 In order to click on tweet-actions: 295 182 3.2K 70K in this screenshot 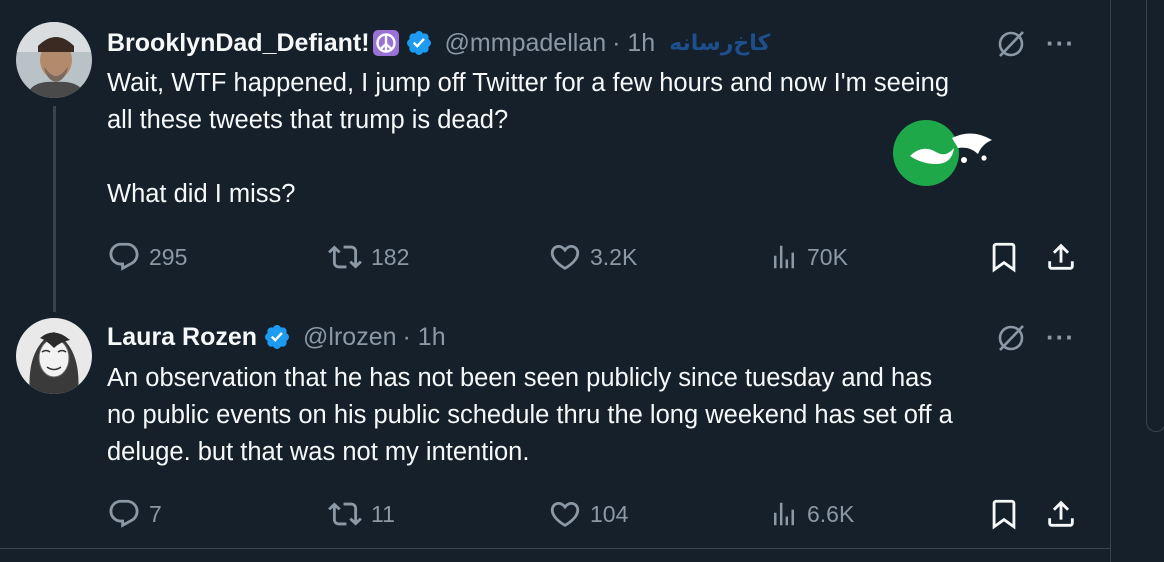, I will do `click(594, 257)`.